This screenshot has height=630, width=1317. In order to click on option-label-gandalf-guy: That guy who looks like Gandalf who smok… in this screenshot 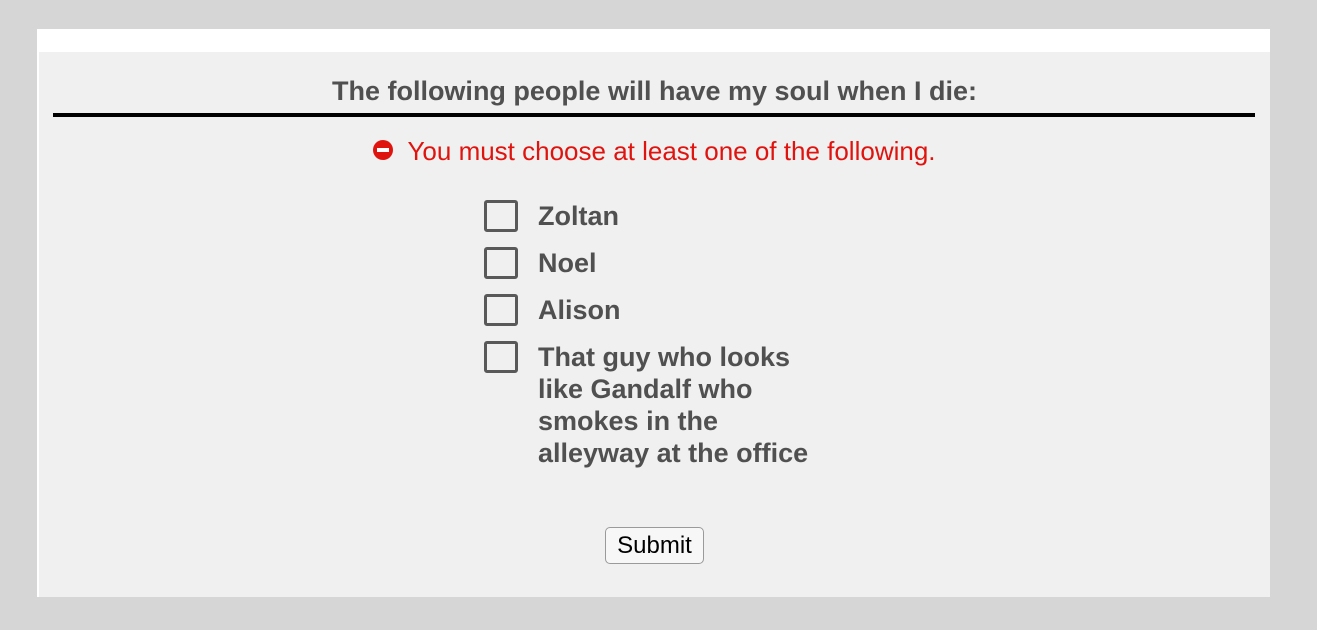, I will do `click(683, 405)`.